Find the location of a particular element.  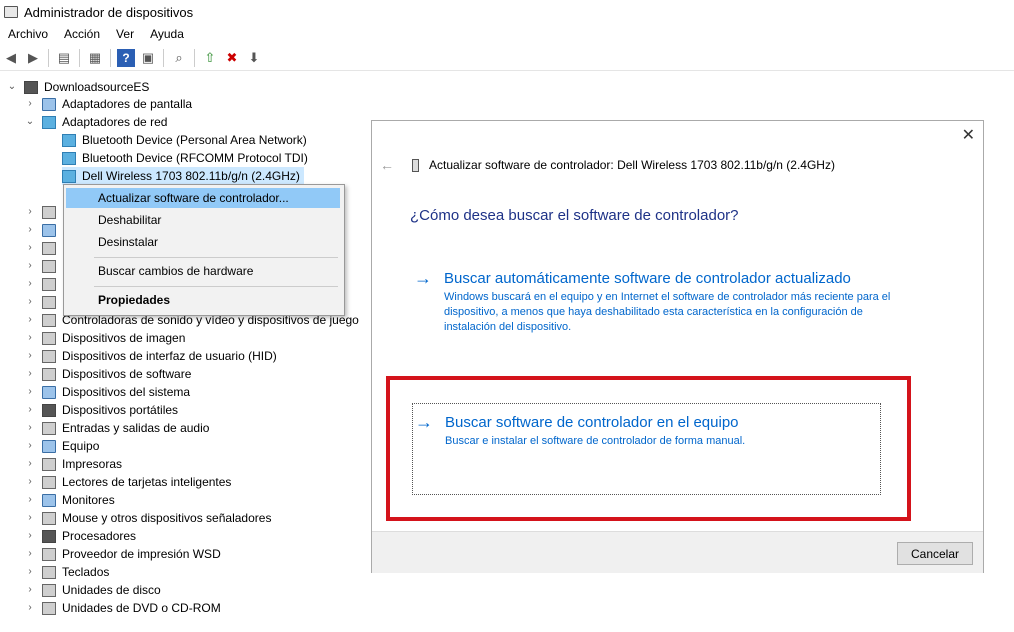

menu-ver: Ver is located at coordinates (125, 34).